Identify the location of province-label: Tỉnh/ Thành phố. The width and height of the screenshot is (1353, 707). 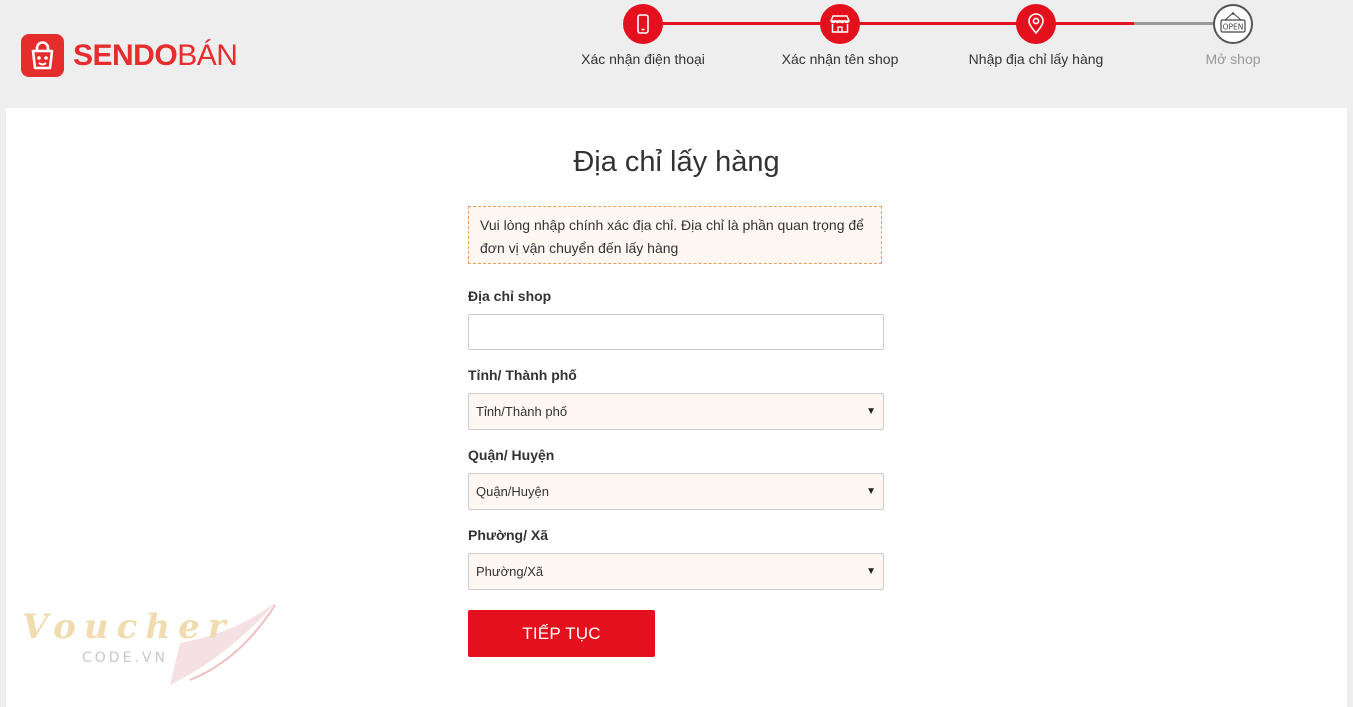
(522, 375).